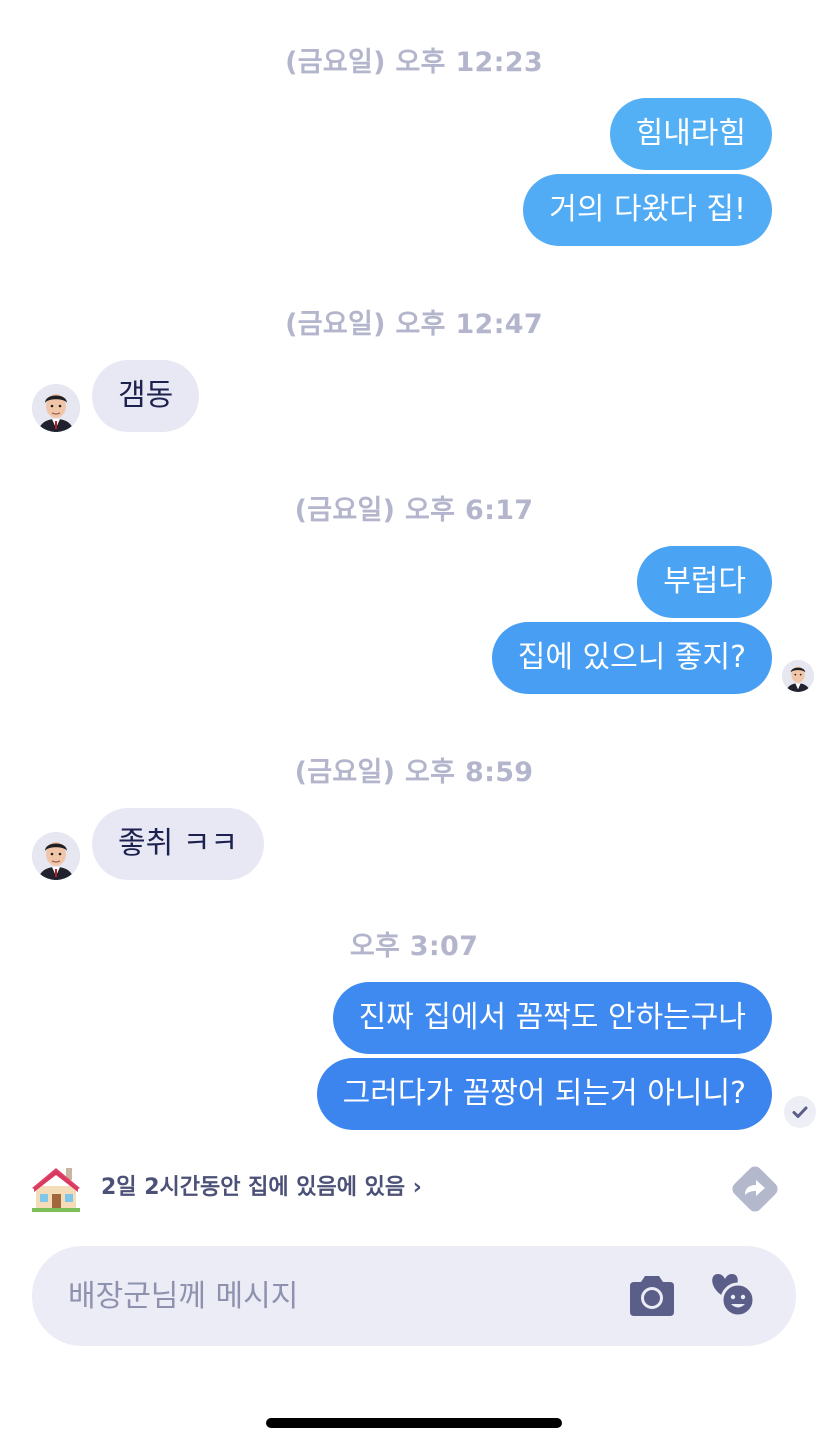 This screenshot has height=1447, width=828. I want to click on home-indicator, so click(414, 1423).